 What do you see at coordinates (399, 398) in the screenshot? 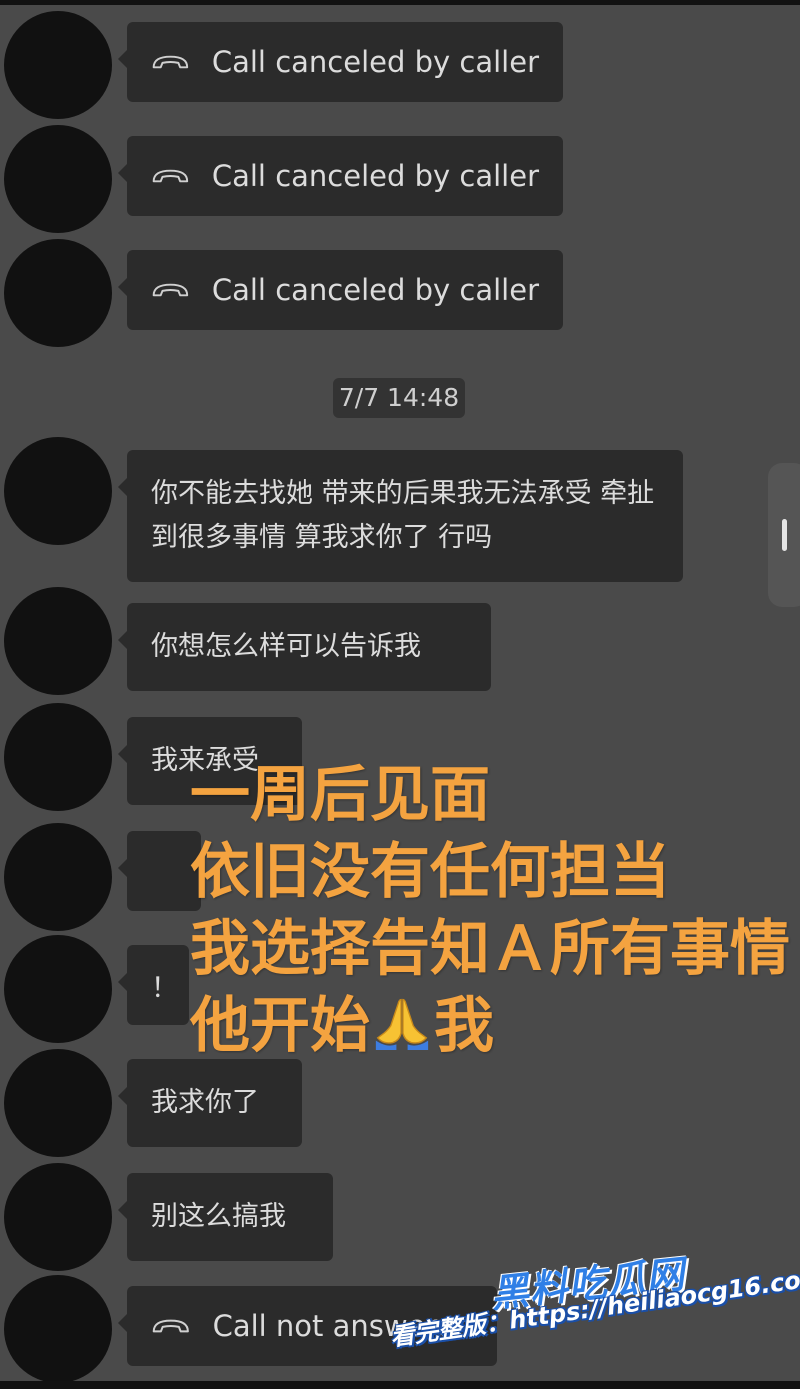
I see `timestamp: 7/7 14:48` at bounding box center [399, 398].